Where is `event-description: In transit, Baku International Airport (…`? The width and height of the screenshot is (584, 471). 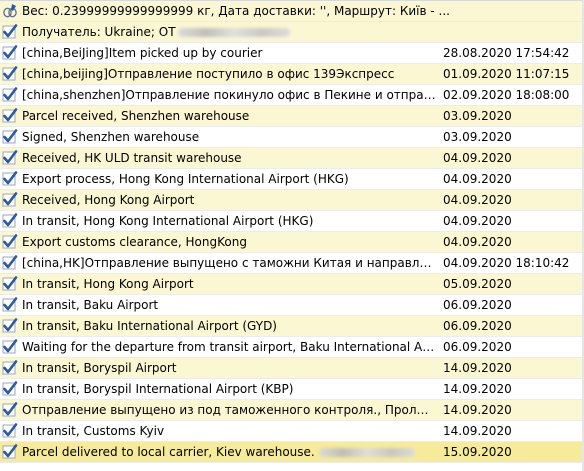 event-description: In transit, Baku International Airport (… is located at coordinates (149, 326).